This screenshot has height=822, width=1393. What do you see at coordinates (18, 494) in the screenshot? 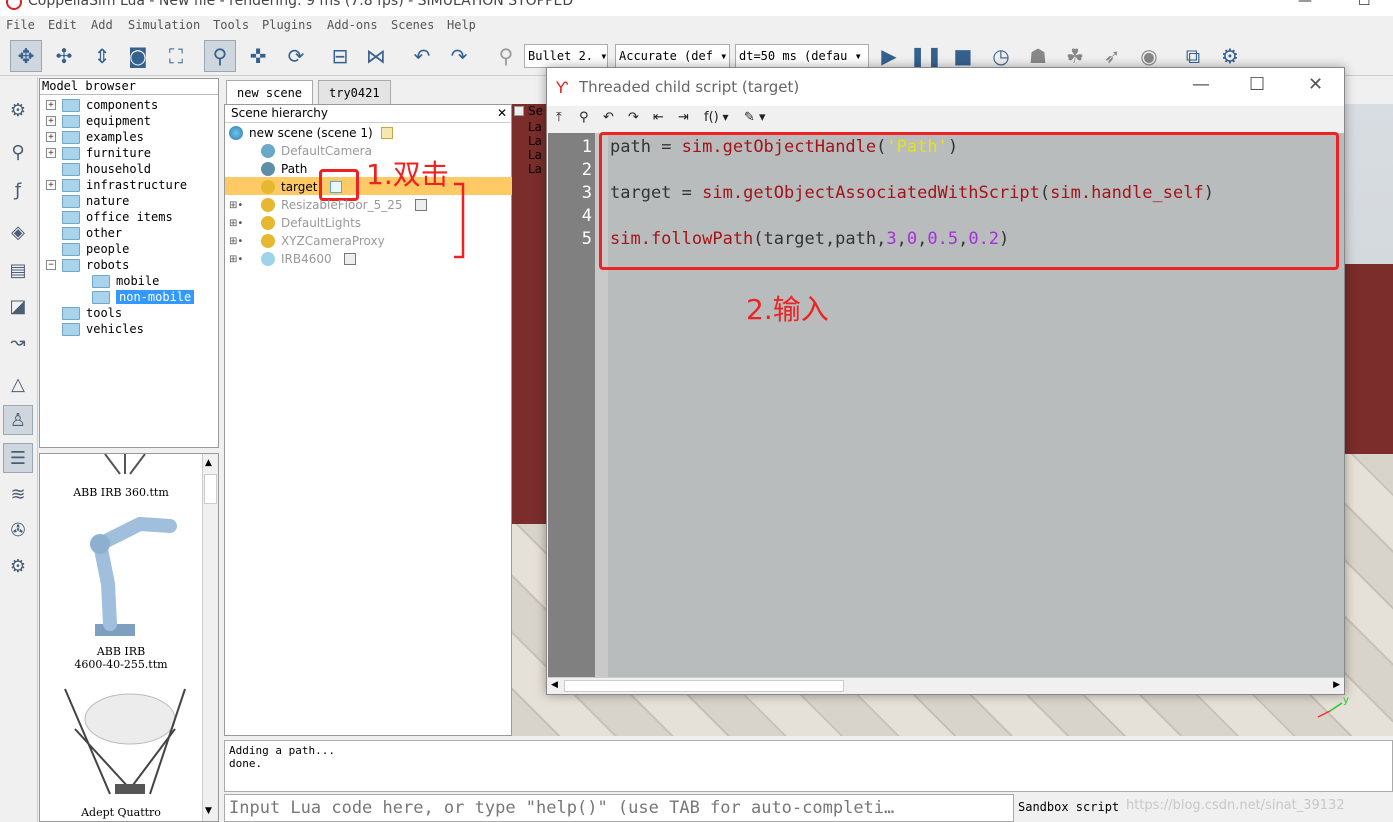
I see `layers-icon: ≋` at bounding box center [18, 494].